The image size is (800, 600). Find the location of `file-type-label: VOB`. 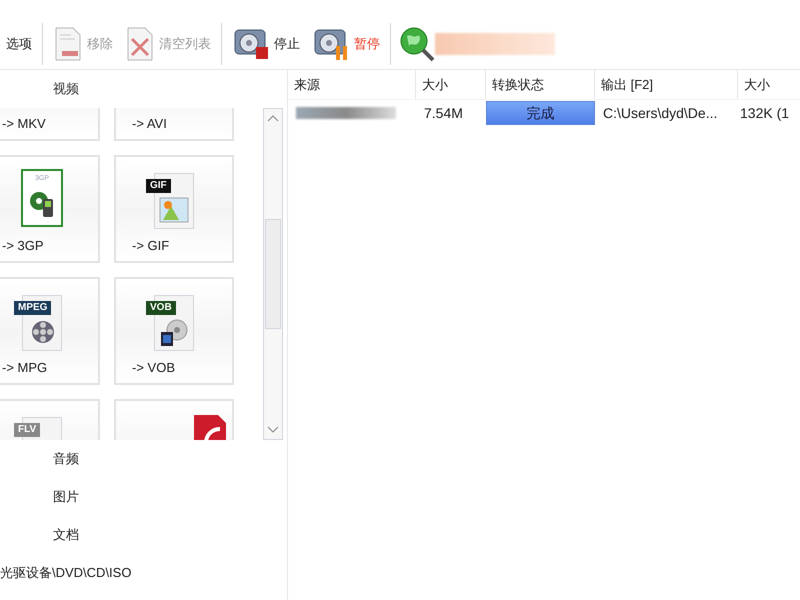

file-type-label: VOB is located at coordinates (161, 308).